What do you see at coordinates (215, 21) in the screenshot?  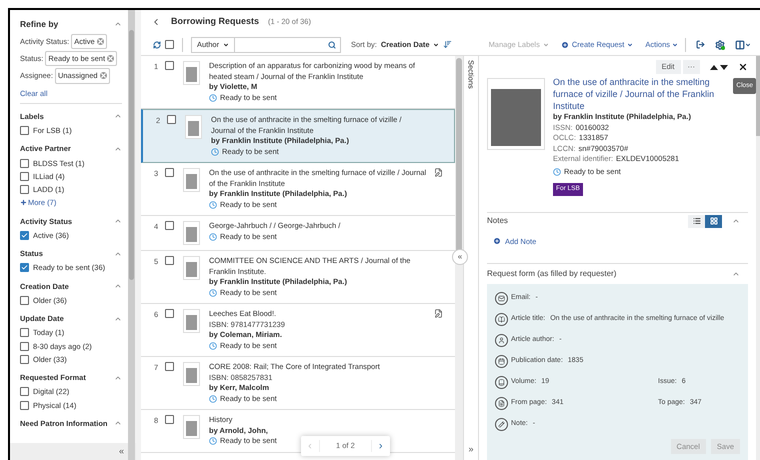 I see `page-title: Borrowing Requests` at bounding box center [215, 21].